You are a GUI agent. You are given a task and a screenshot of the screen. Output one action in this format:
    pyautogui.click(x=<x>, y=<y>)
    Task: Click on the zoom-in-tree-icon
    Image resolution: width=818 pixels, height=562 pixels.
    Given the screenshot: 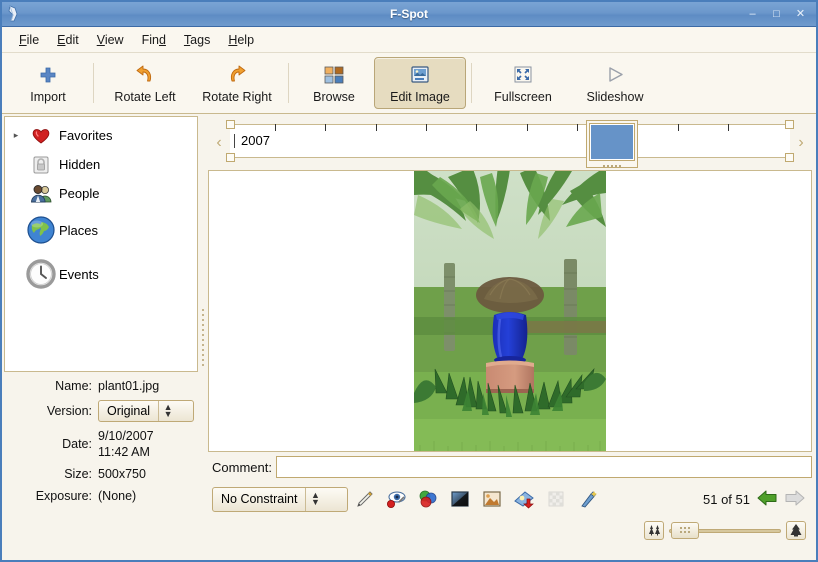 What is the action you would take?
    pyautogui.click(x=796, y=530)
    